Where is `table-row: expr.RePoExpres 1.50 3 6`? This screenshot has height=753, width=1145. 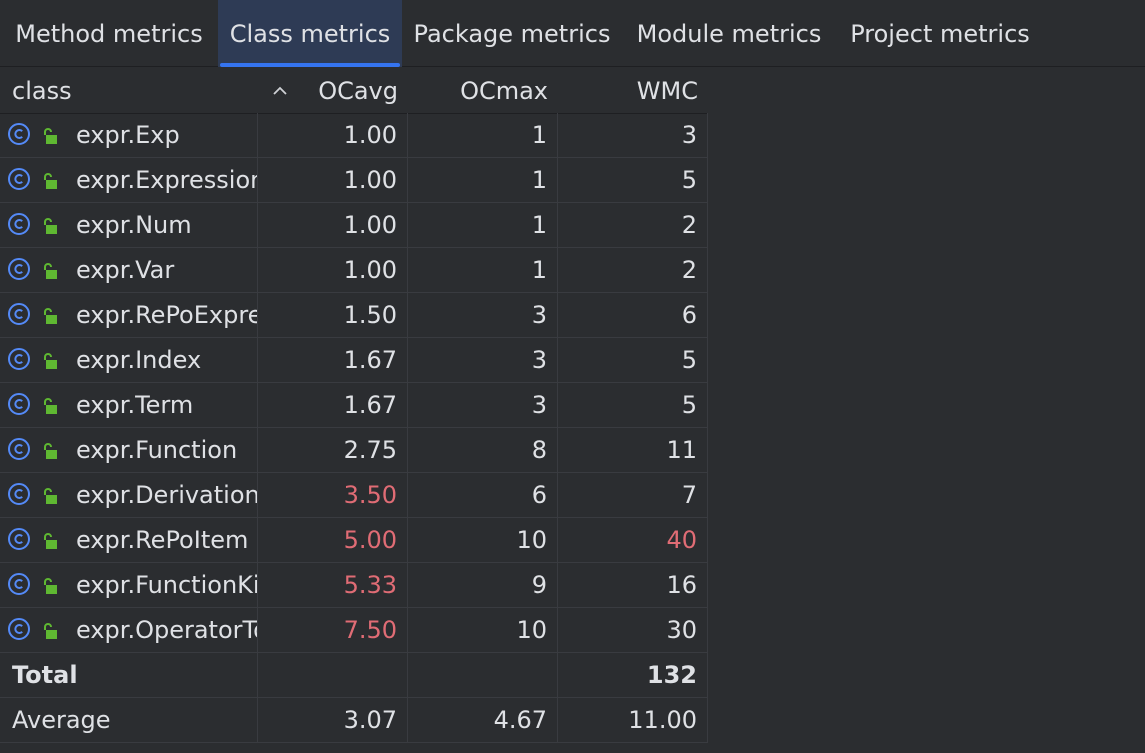 table-row: expr.RePoExpres 1.50 3 6 is located at coordinates (354, 315).